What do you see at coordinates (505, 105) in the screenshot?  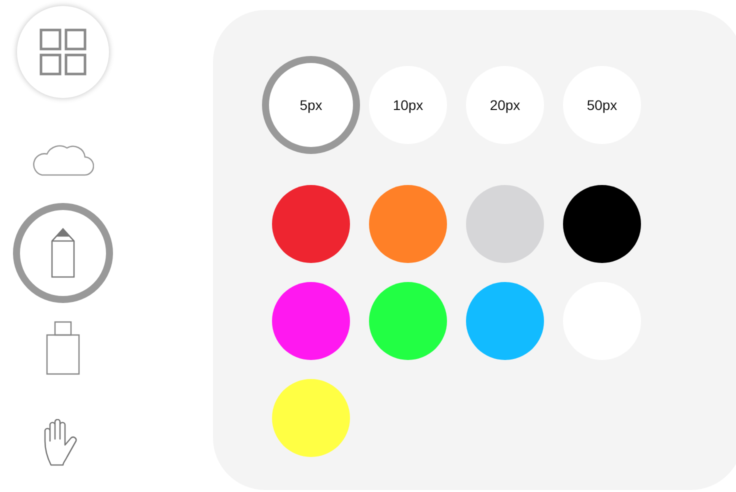 I see `brush-size-button: 20px` at bounding box center [505, 105].